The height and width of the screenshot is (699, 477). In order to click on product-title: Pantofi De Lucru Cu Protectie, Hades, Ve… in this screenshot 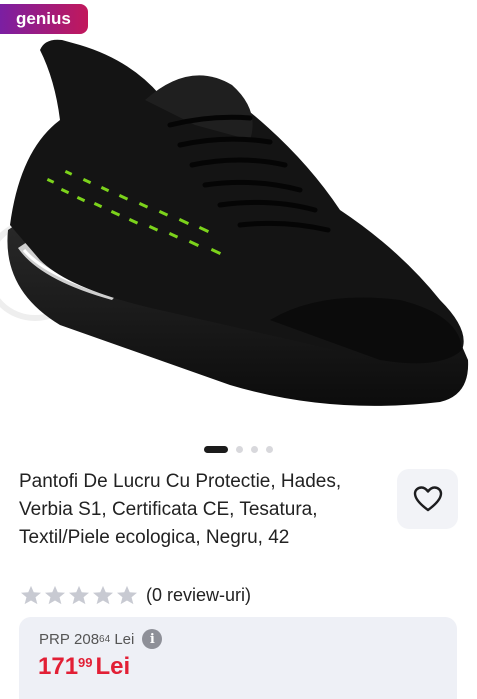, I will do `click(180, 509)`.